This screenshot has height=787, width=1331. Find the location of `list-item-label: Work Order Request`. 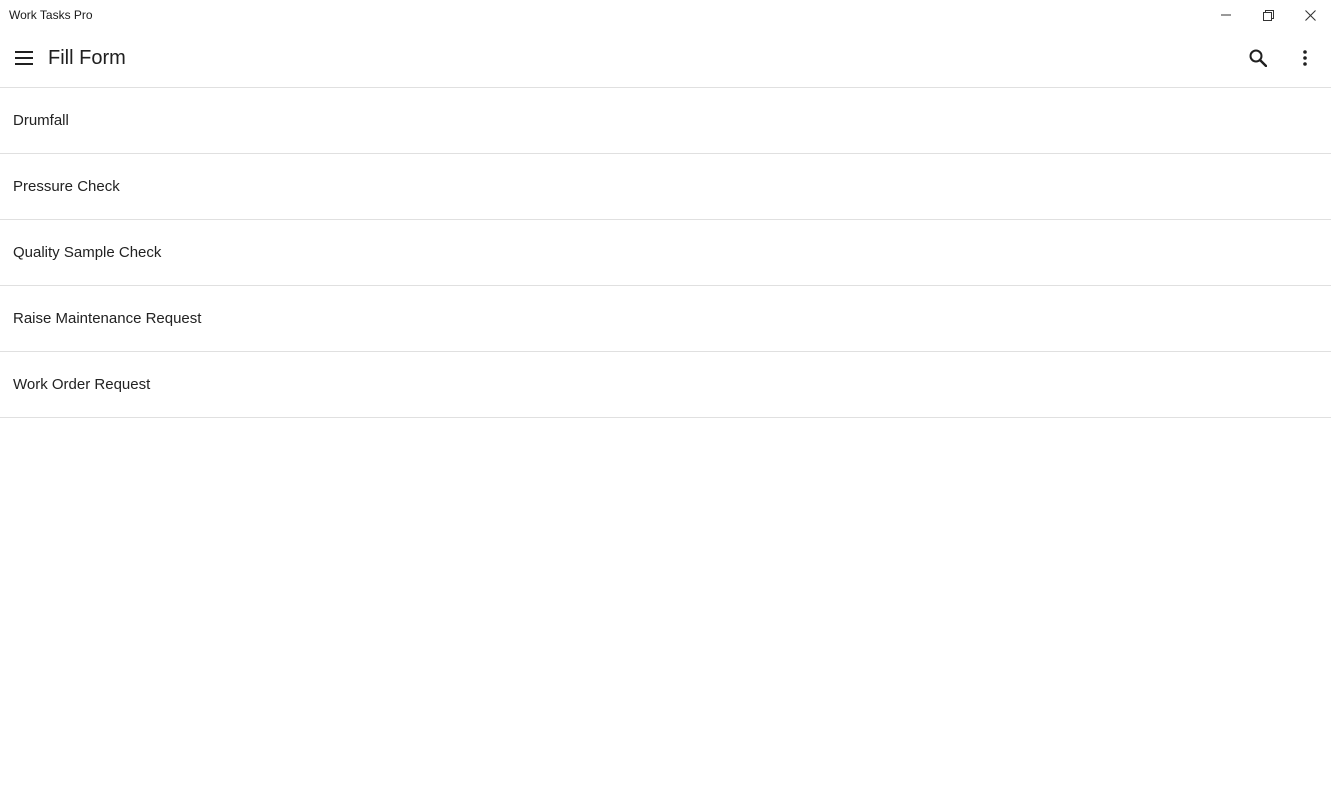

list-item-label: Work Order Request is located at coordinates (82, 384).